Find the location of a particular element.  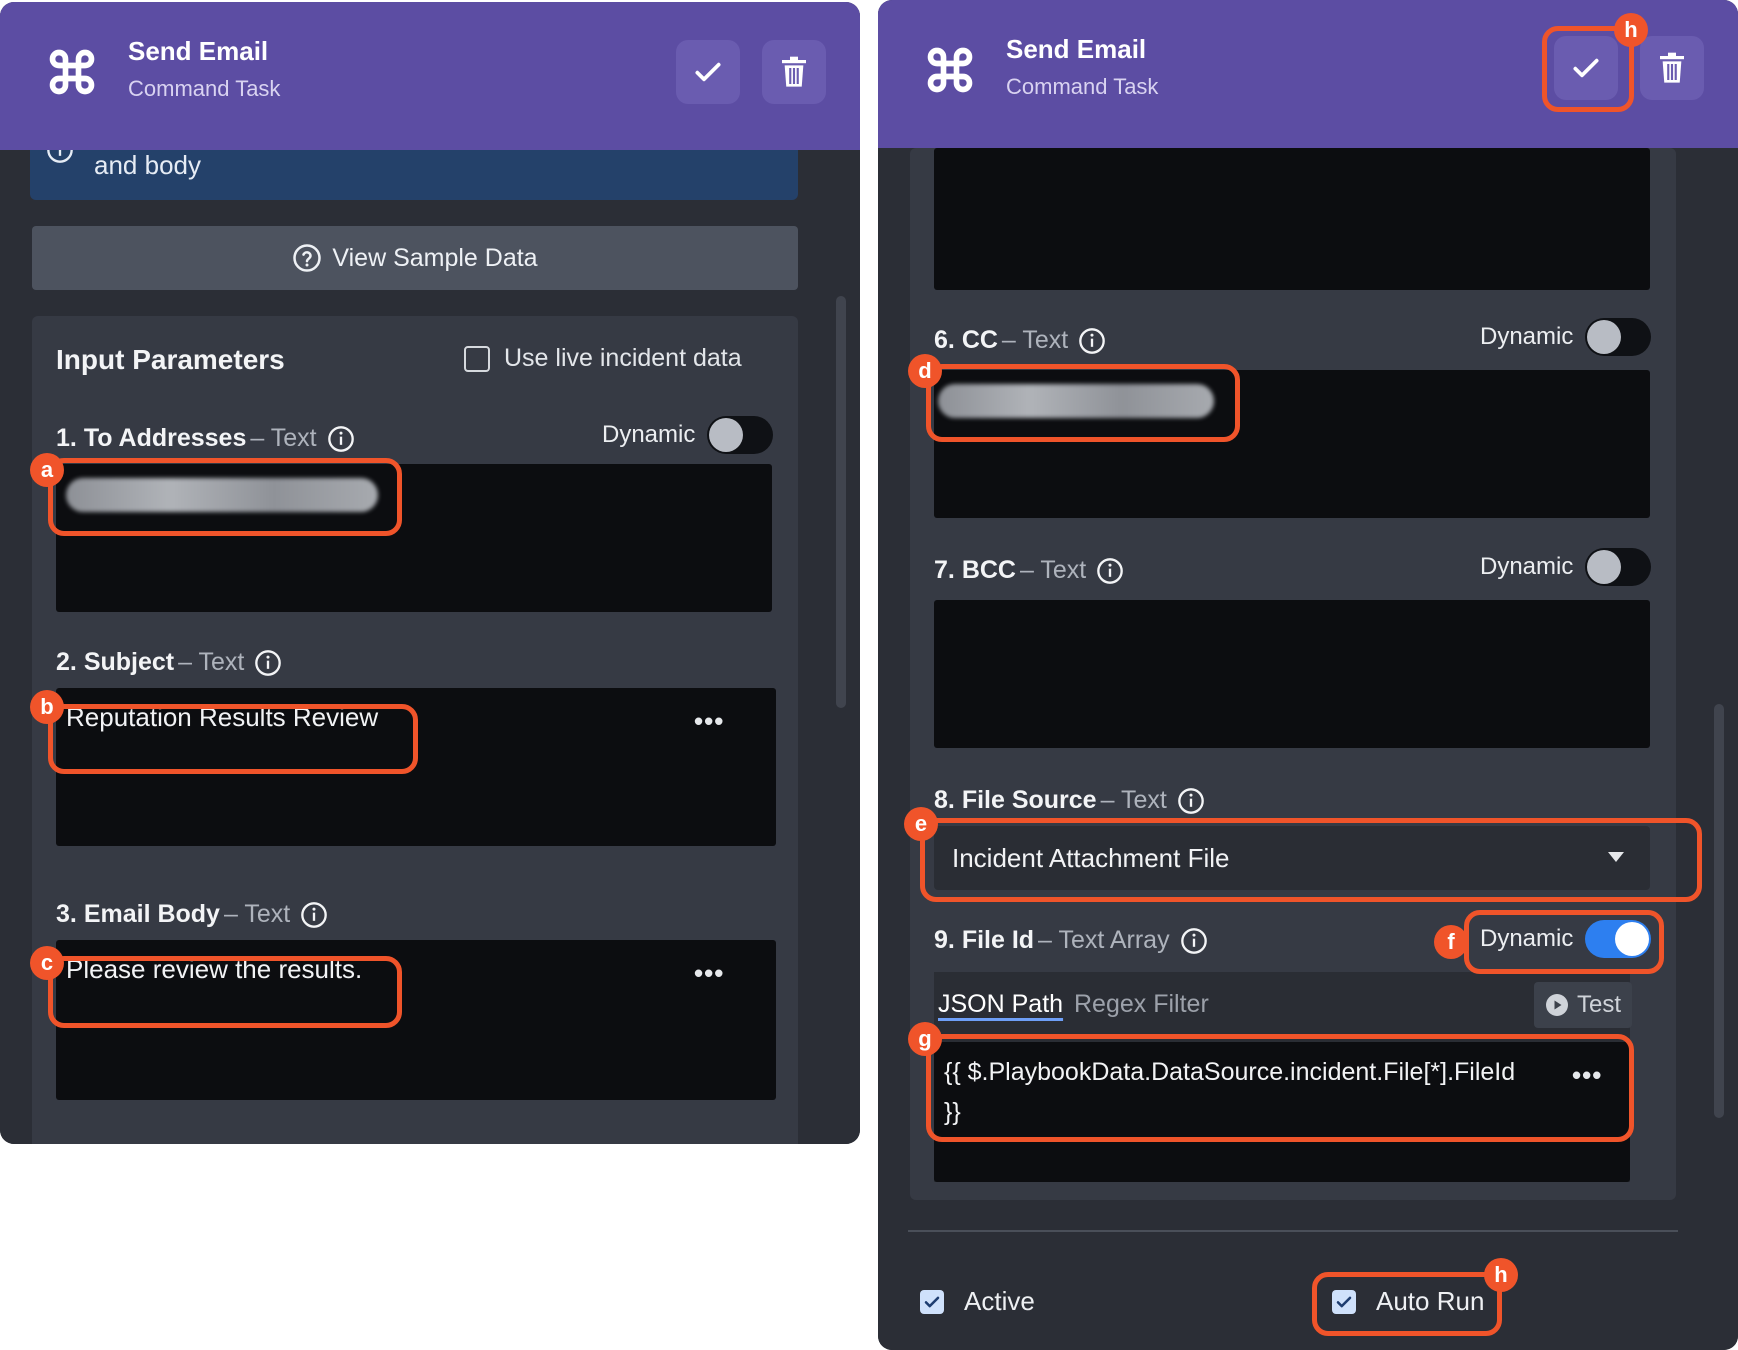

check-icon is located at coordinates (1586, 68).